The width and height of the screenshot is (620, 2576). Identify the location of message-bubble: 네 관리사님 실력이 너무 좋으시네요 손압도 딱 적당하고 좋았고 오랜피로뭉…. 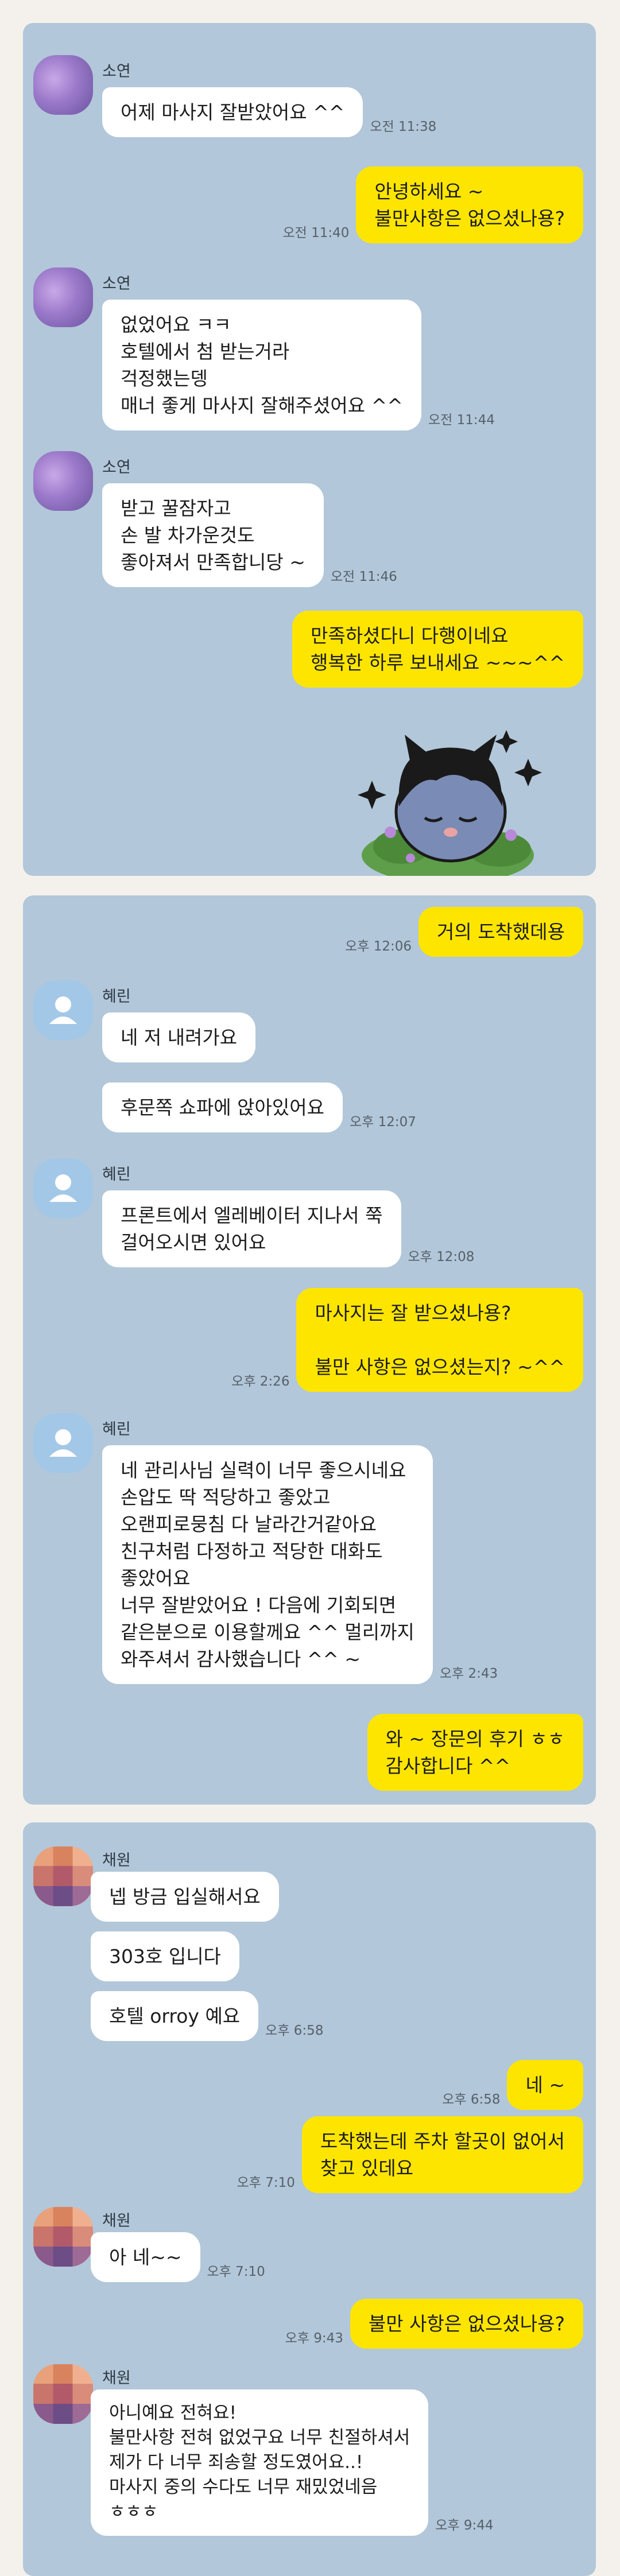
(267, 1564).